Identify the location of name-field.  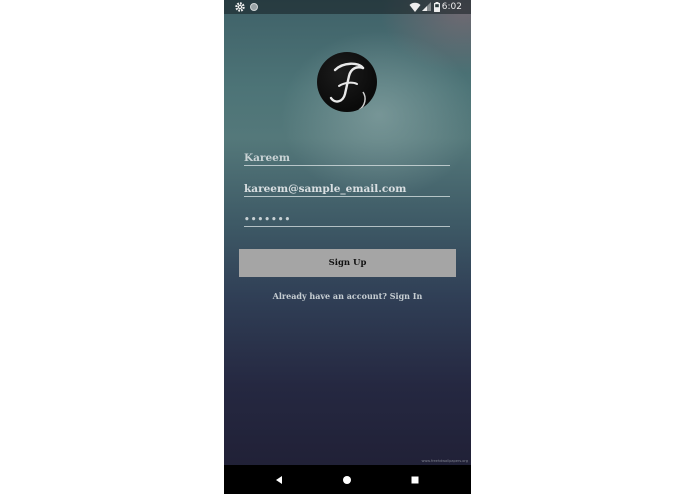
(347, 155).